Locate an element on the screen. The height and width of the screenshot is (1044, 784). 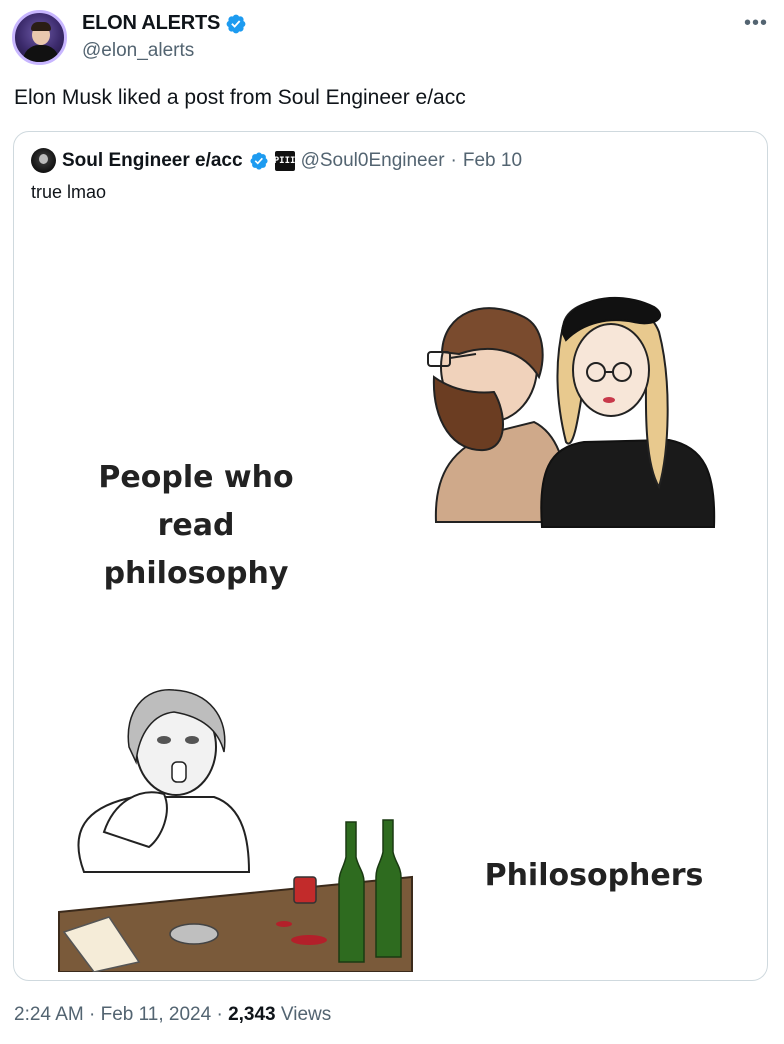
quoted-author-name: Soul Engineer e/acc is located at coordinates (152, 161).